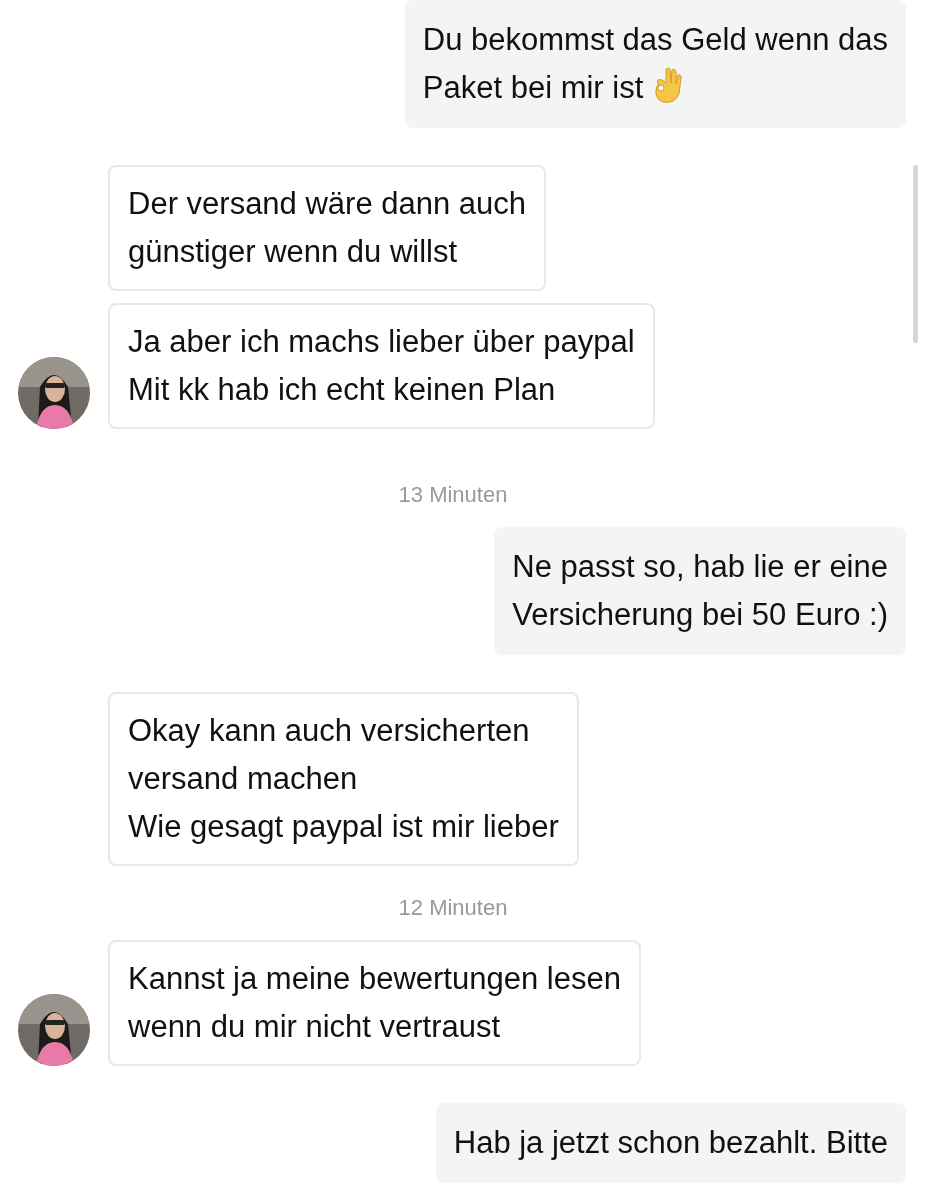 The image size is (925, 1200). I want to click on timestamp: 12 Minuten, so click(453, 907).